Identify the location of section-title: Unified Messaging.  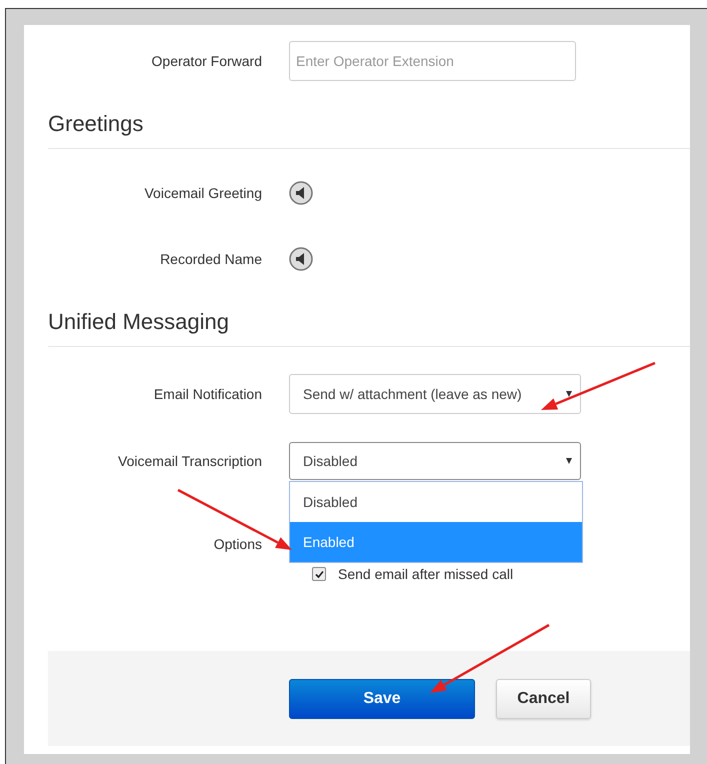
(138, 322).